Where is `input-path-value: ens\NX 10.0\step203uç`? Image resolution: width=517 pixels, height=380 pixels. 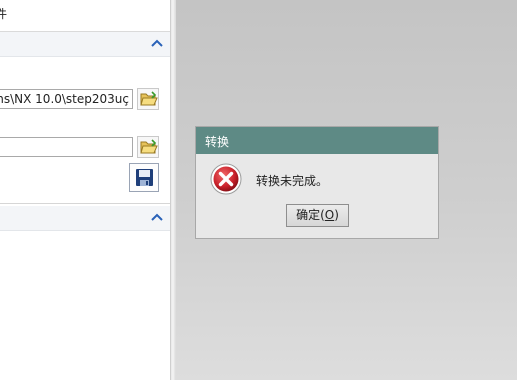 input-path-value: ens\NX 10.0\step203uç is located at coordinates (64, 99).